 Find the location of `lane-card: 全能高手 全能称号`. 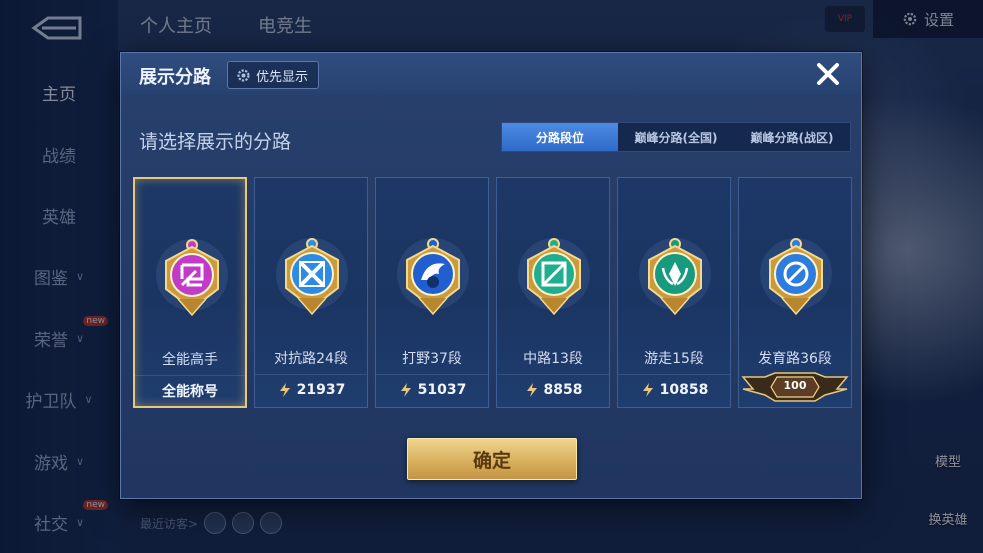

lane-card: 全能高手 全能称号 is located at coordinates (190, 292).